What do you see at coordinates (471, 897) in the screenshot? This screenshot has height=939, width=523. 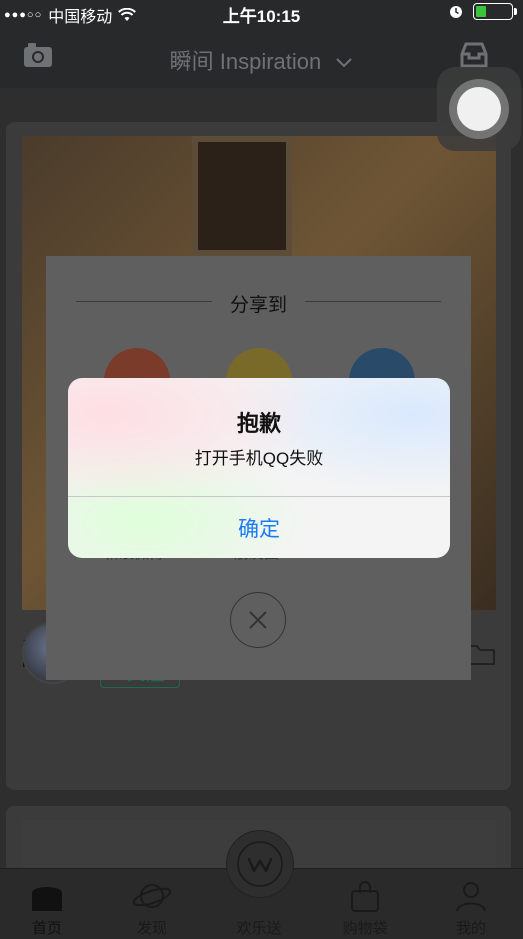 I see `user-icon` at bounding box center [471, 897].